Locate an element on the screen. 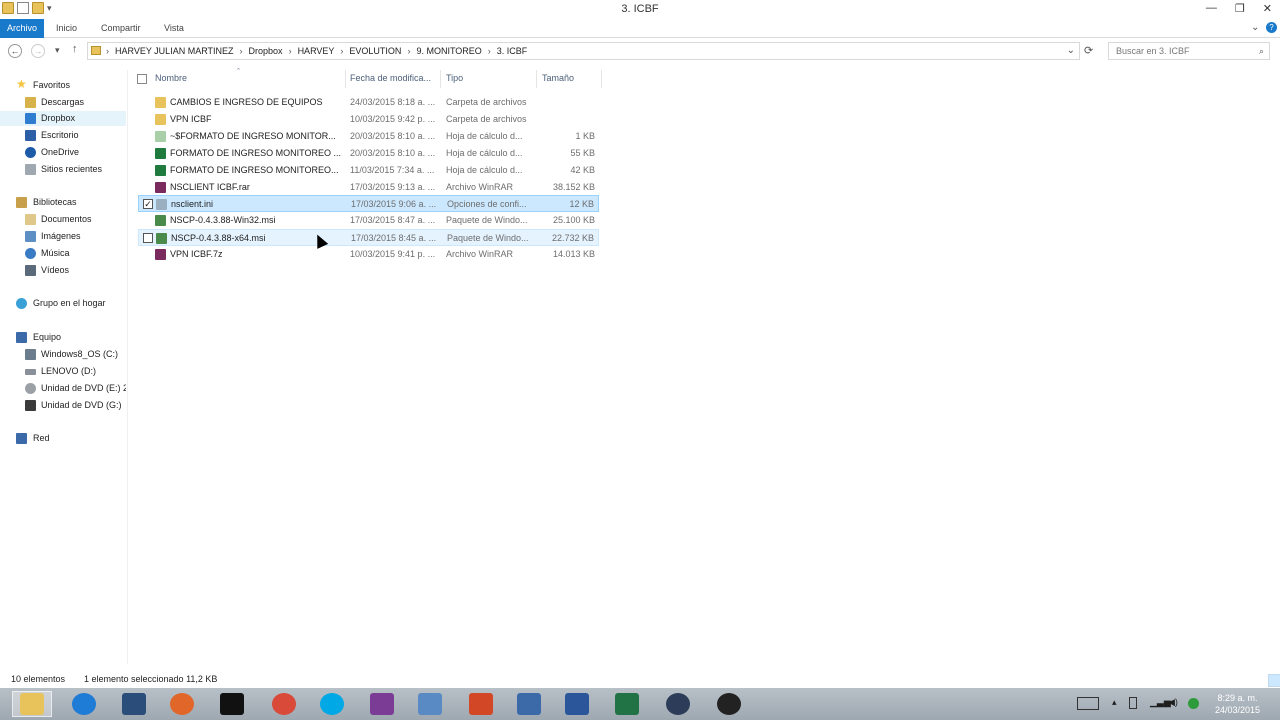 The height and width of the screenshot is (720, 1280). firefox-icon is located at coordinates (182, 704).